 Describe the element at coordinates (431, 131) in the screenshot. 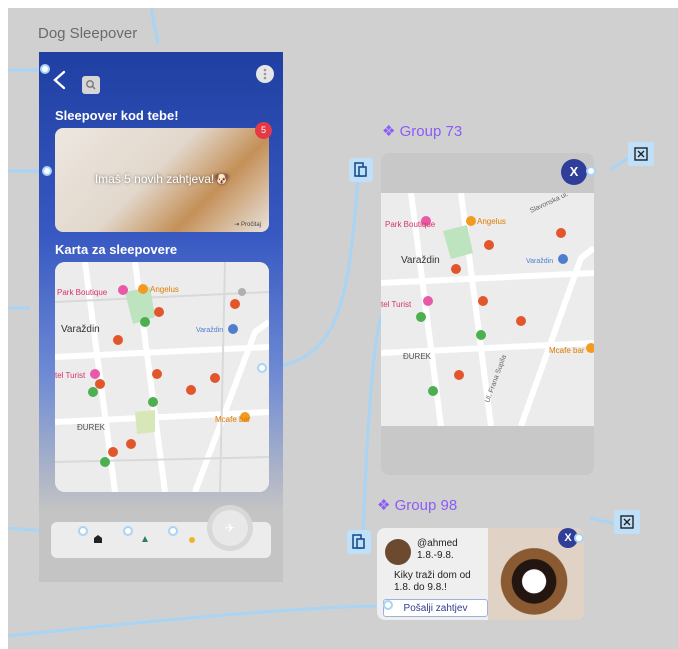

I see `group-73-title: Group 73` at that location.